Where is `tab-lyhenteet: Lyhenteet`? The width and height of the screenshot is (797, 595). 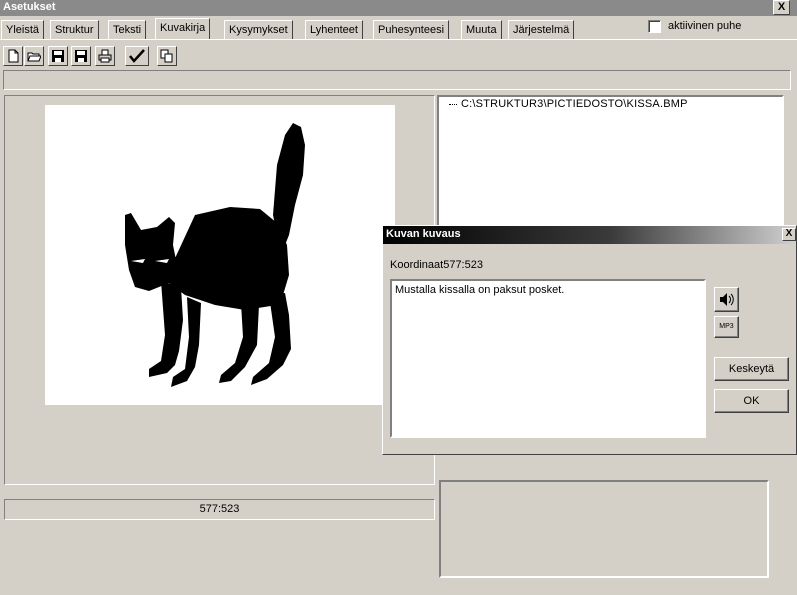 tab-lyhenteet: Lyhenteet is located at coordinates (334, 30).